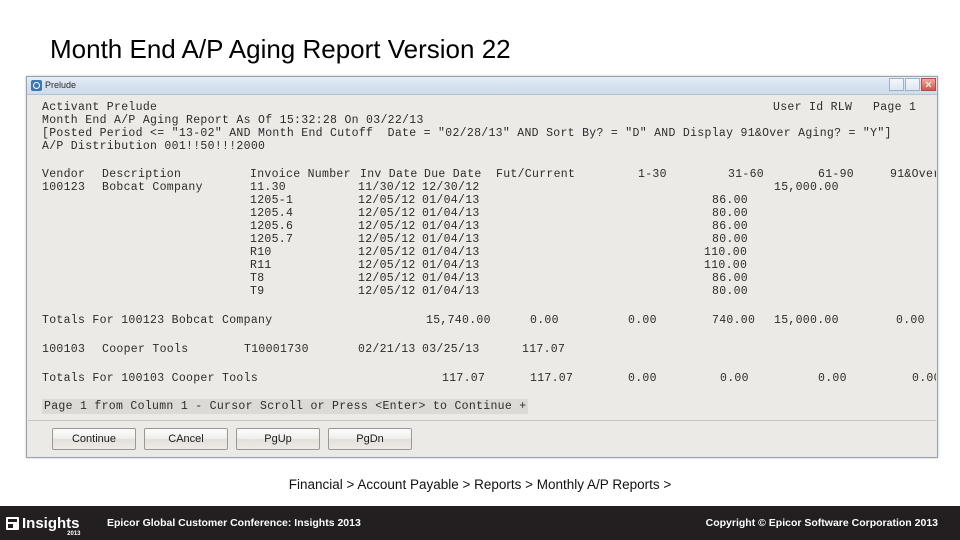 The width and height of the screenshot is (960, 540). I want to click on table-row: T10001730, so click(276, 349).